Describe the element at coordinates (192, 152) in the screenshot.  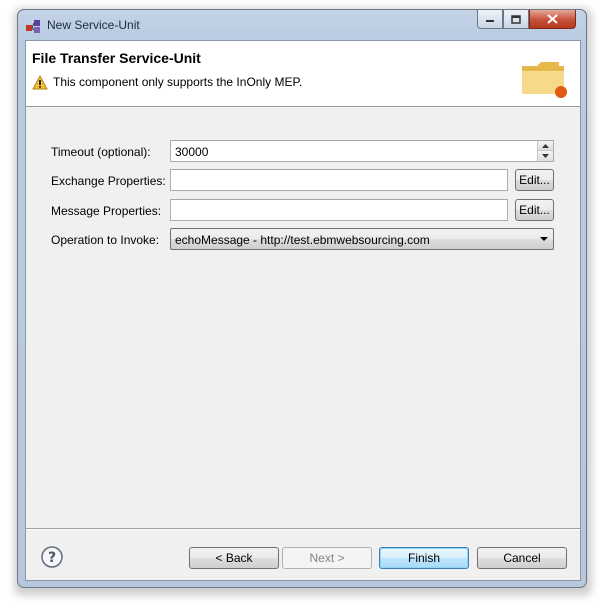
I see `timeout-value: 30000` at that location.